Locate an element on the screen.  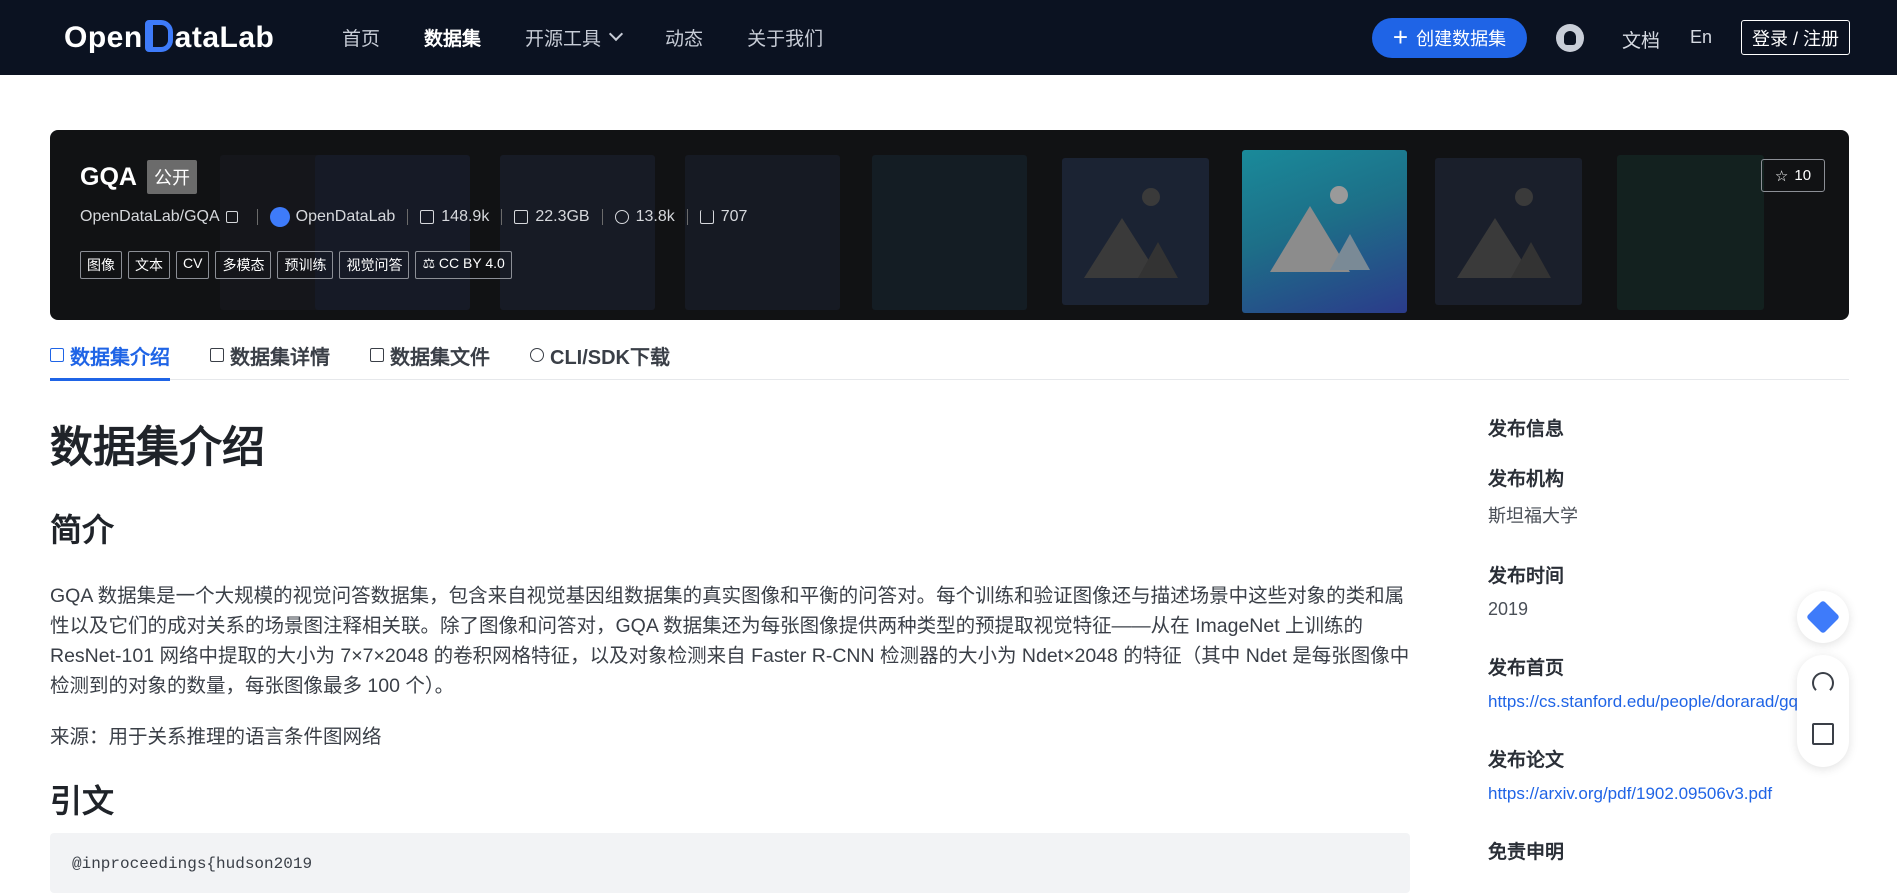
create-dataset-button: + 创建数据集 is located at coordinates (1449, 38).